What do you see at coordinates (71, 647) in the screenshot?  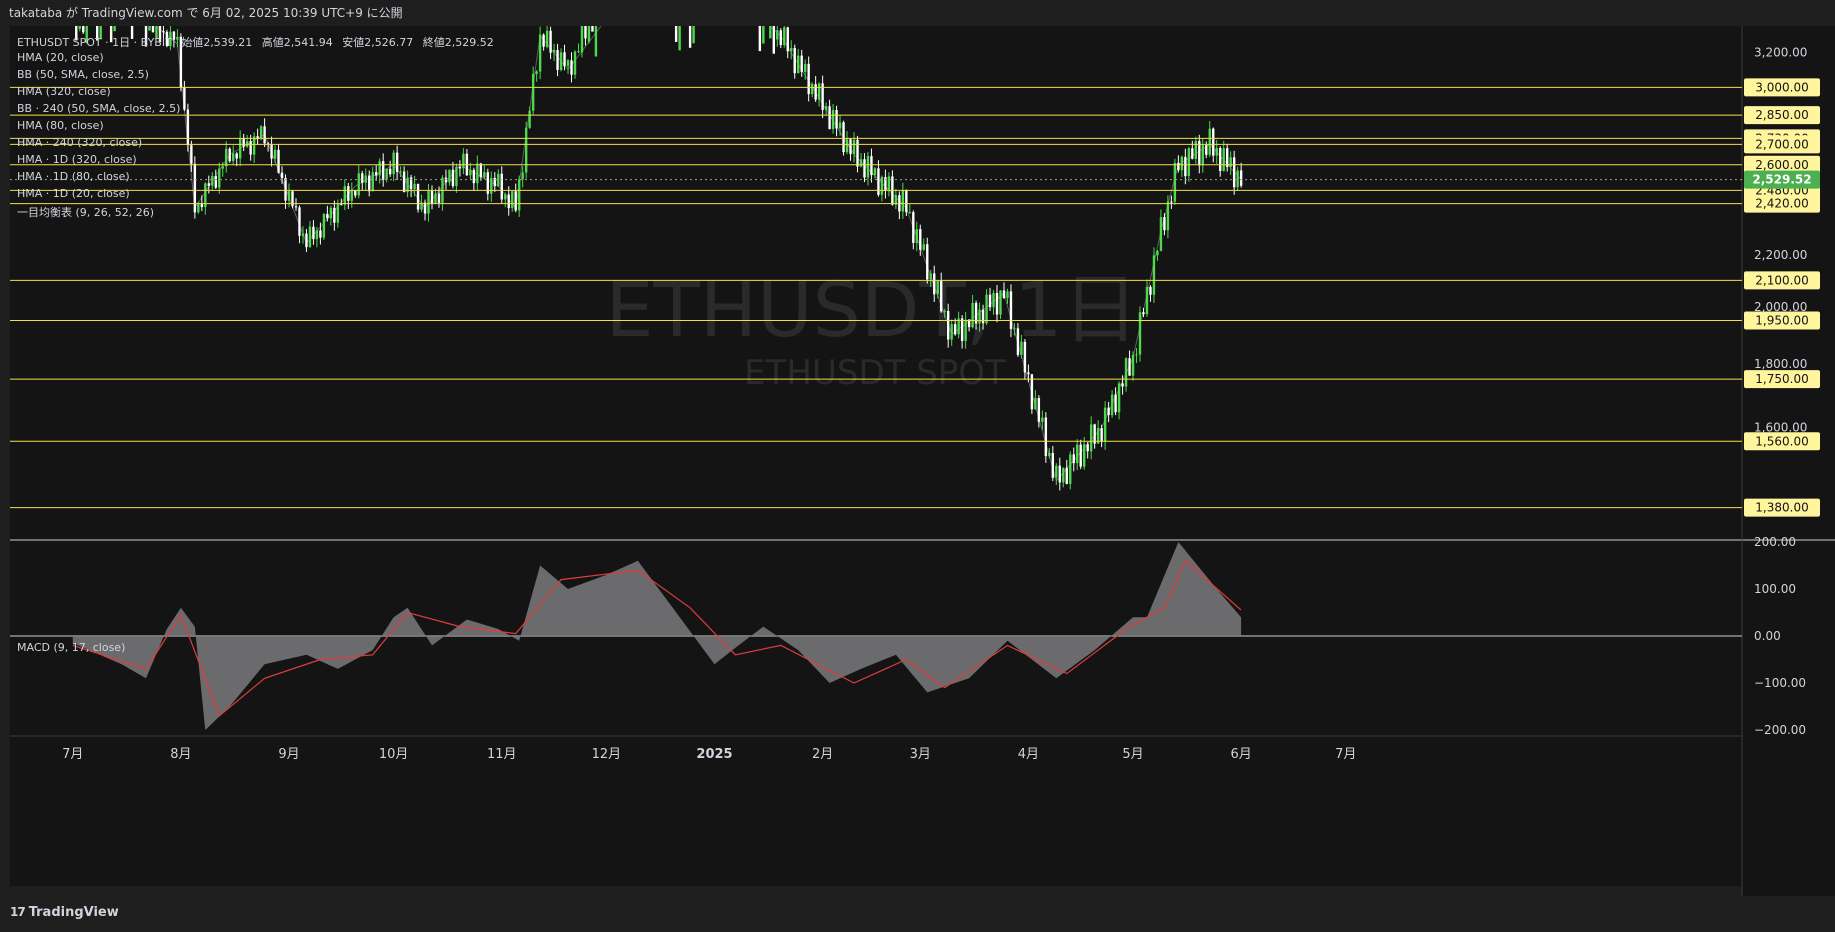 I see `macd-legend: MACD (9, 17, close)` at bounding box center [71, 647].